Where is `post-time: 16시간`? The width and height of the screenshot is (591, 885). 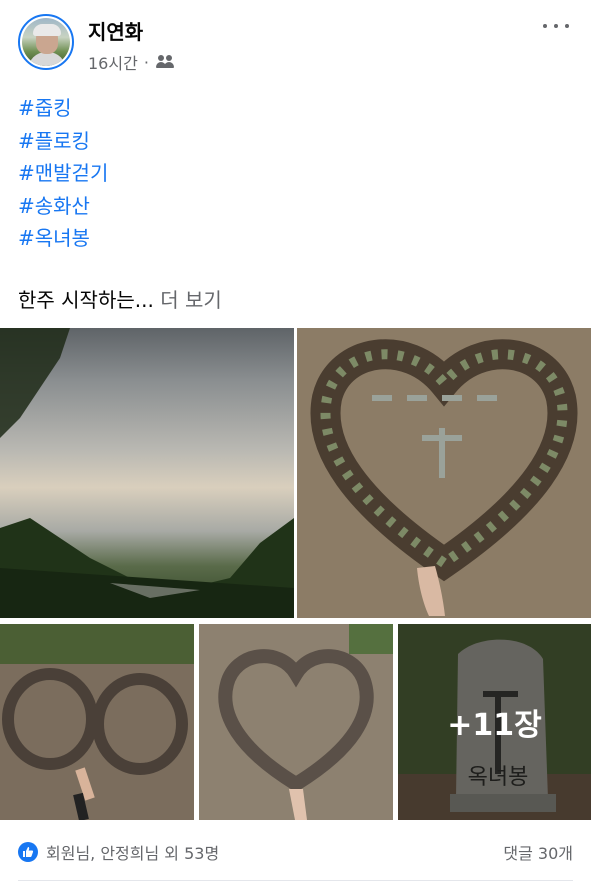 post-time: 16시간 is located at coordinates (113, 62).